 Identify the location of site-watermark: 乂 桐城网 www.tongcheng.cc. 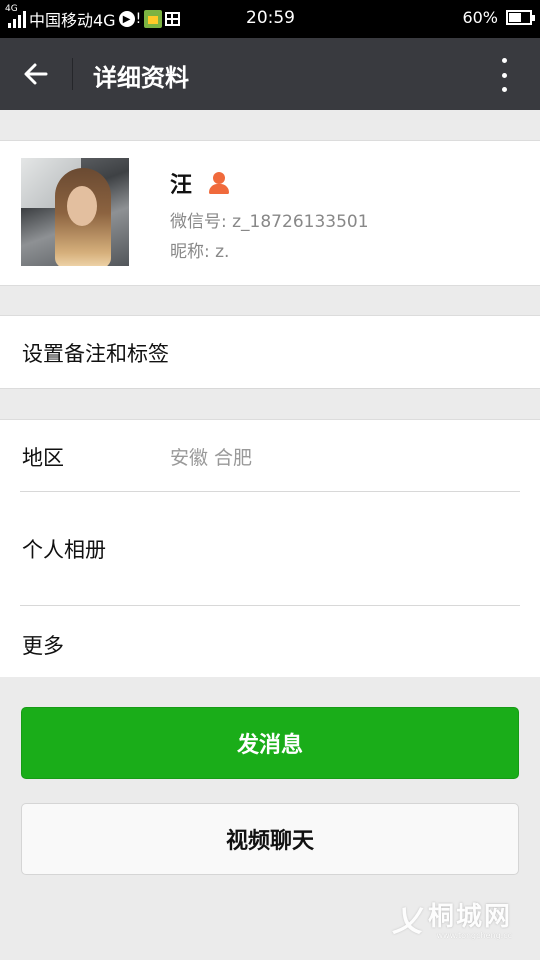
(452, 918).